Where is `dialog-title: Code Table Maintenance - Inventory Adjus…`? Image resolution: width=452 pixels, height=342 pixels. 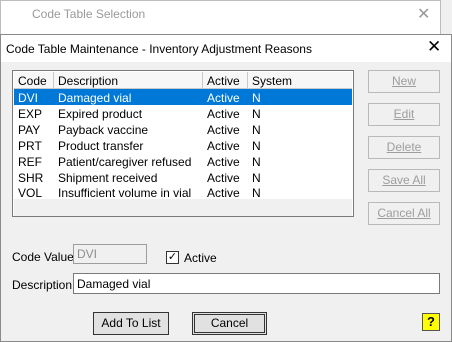
dialog-title: Code Table Maintenance - Inventory Adjus… is located at coordinates (159, 49).